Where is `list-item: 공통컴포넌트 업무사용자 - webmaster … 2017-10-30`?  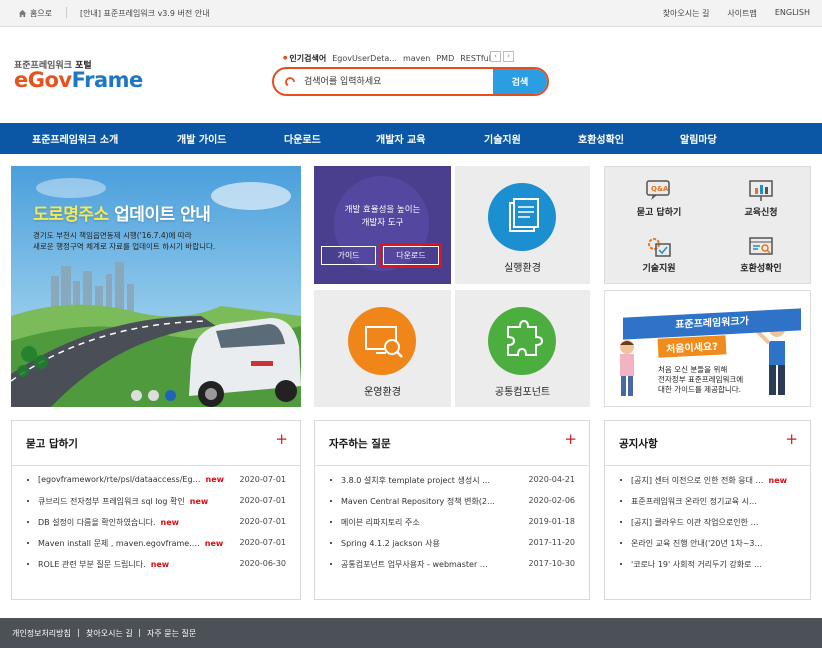 list-item: 공통컴포넌트 업무사용자 - webmaster … 2017-10-30 is located at coordinates (453, 568).